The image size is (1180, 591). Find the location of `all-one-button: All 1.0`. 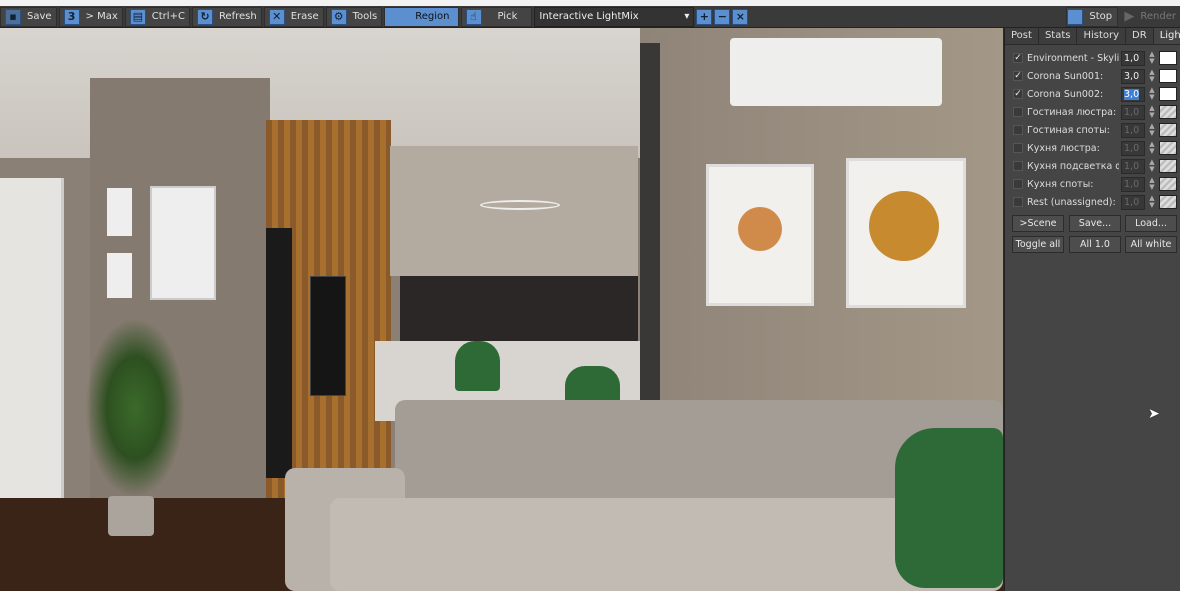

all-one-button: All 1.0 is located at coordinates (1095, 244).